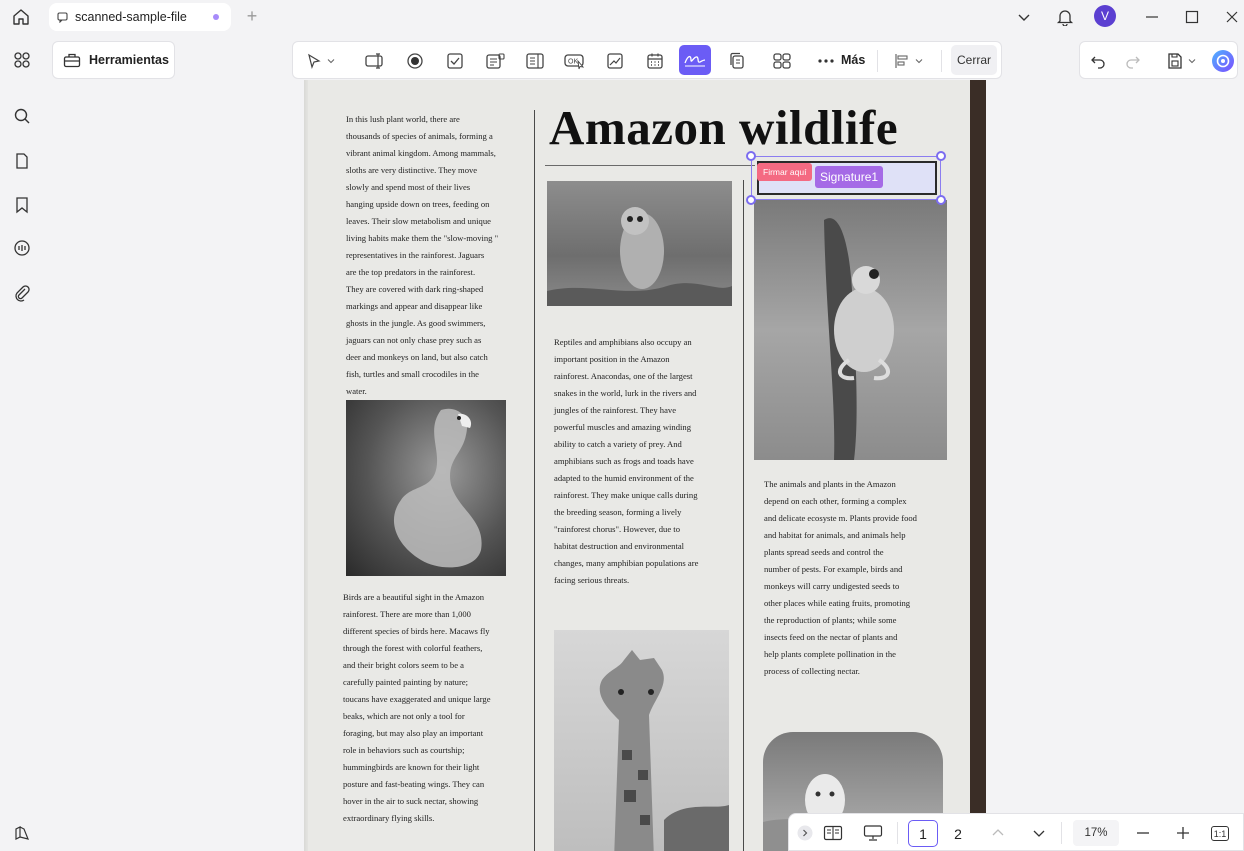 The width and height of the screenshot is (1244, 851). Describe the element at coordinates (724, 127) in the screenshot. I see `page-heading: Amazon wildlife` at that location.